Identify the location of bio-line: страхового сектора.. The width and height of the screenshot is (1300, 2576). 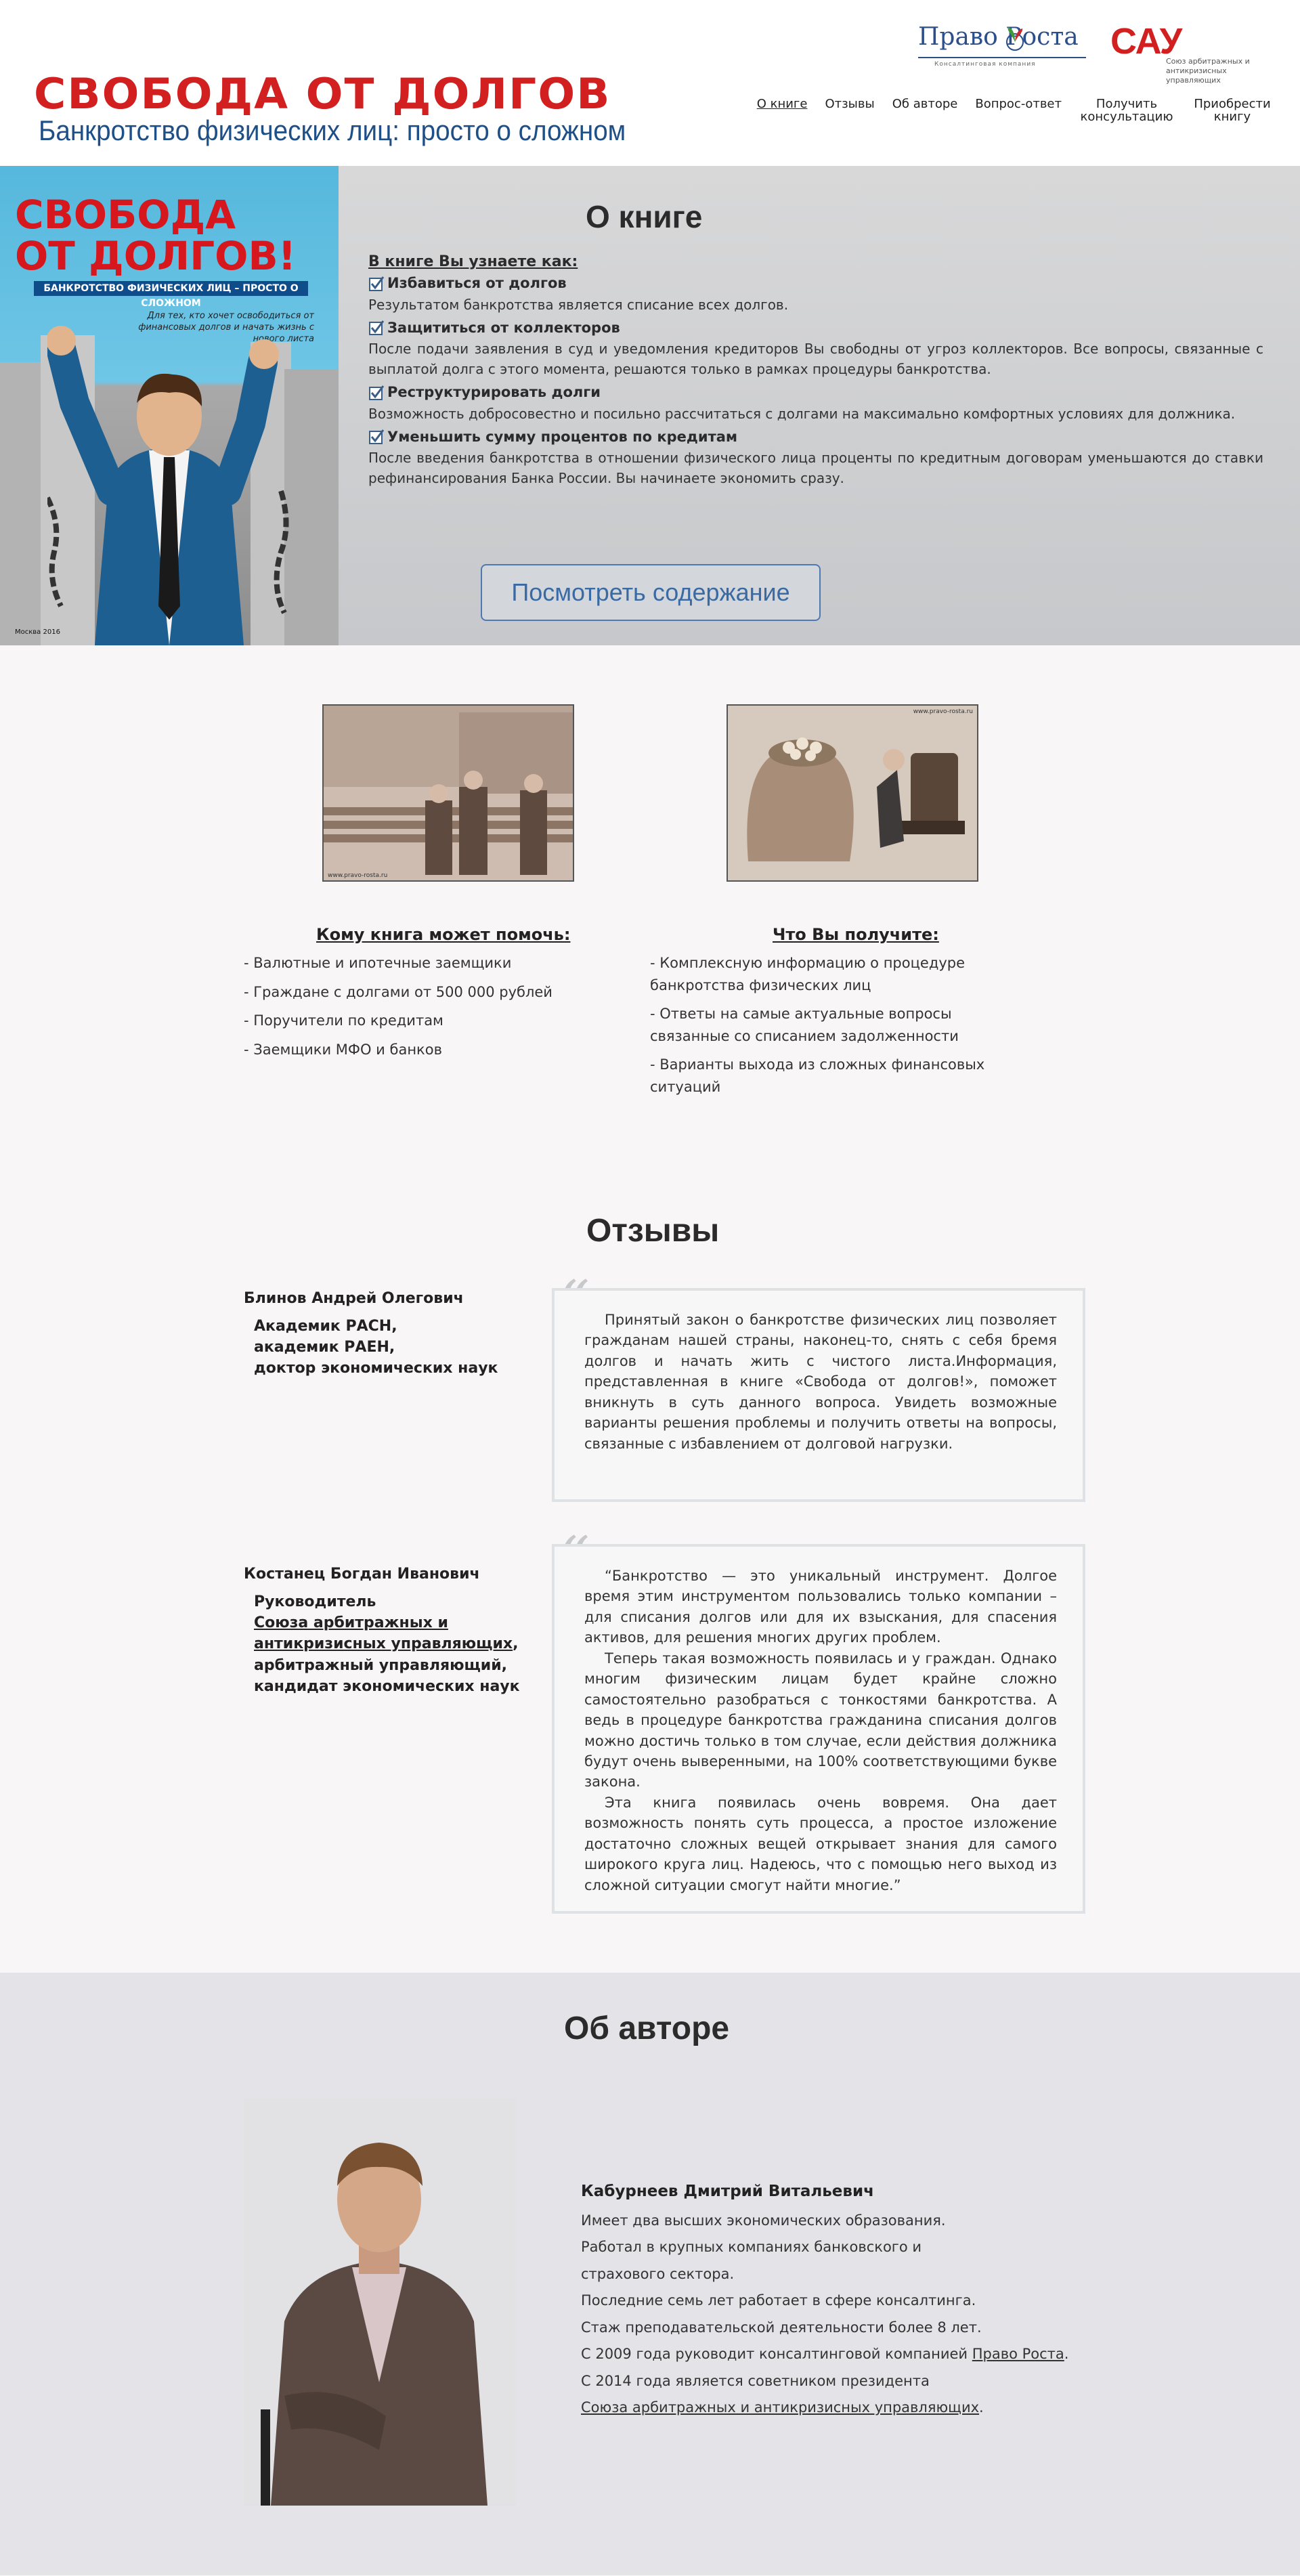
(658, 2273).